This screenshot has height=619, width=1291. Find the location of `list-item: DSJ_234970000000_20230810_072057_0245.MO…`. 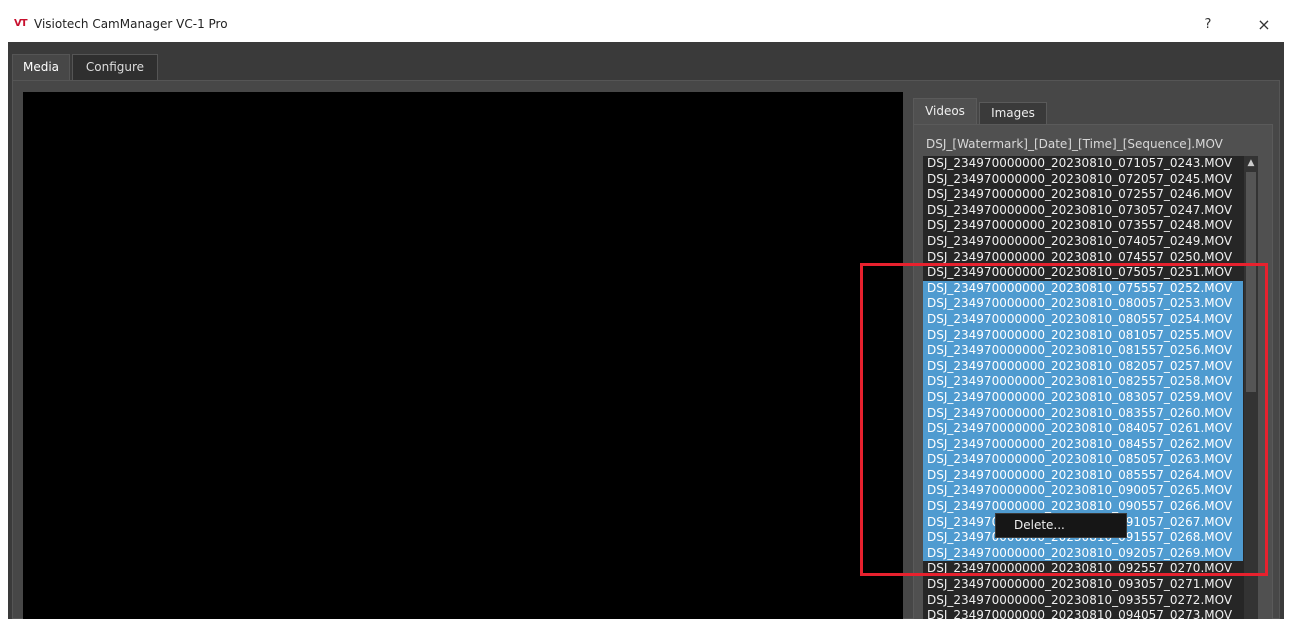

list-item: DSJ_234970000000_20230810_072057_0245.MO… is located at coordinates (1083, 180).